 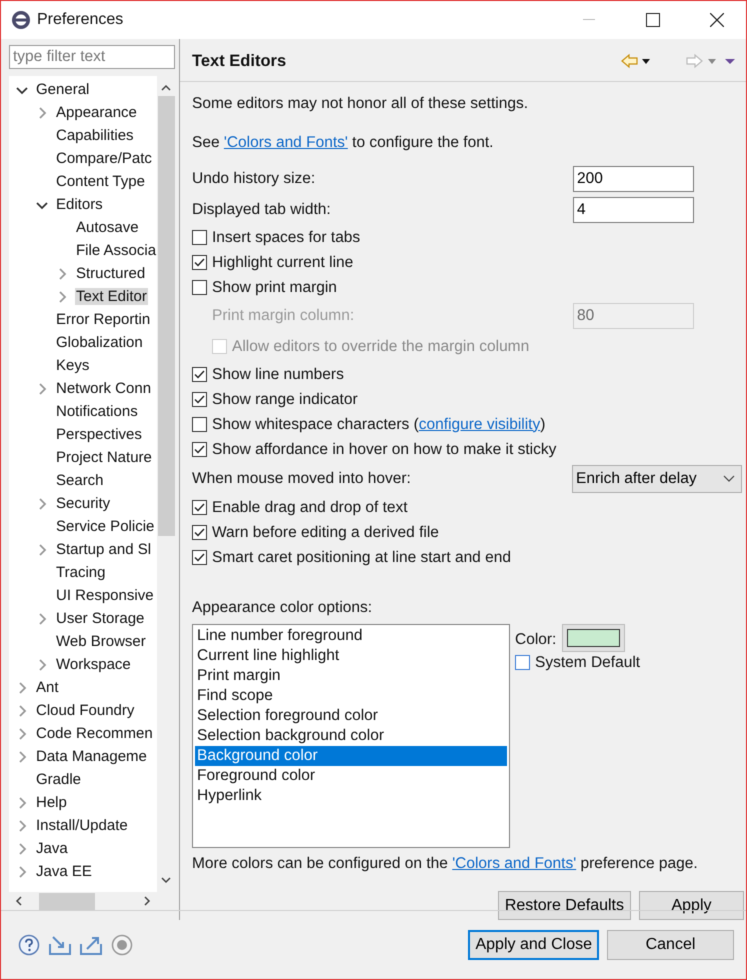 What do you see at coordinates (72, 365) in the screenshot?
I see `tree-item: Keys` at bounding box center [72, 365].